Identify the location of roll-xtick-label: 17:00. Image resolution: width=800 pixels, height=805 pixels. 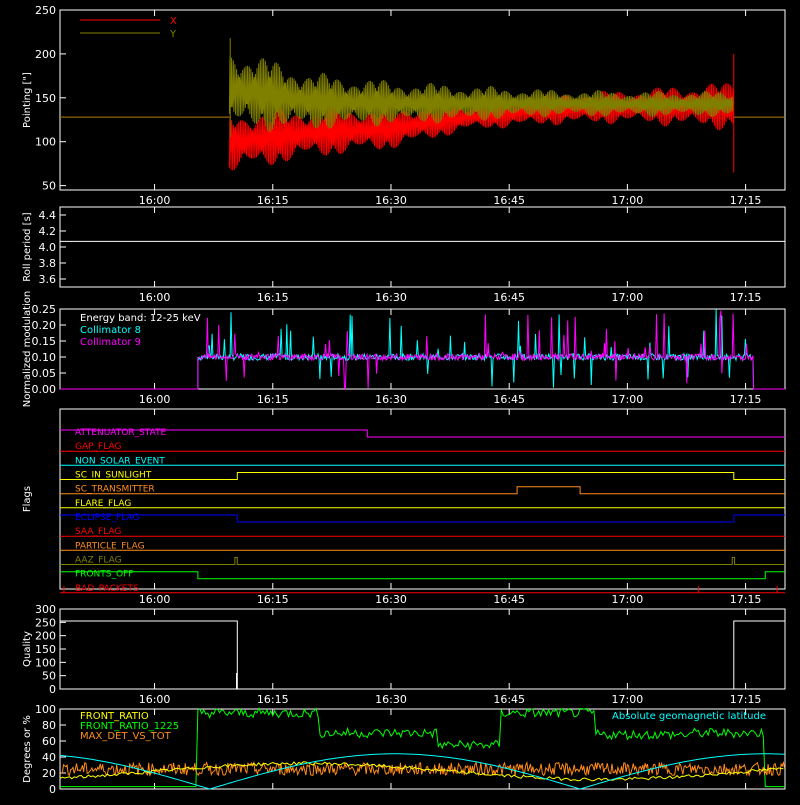
(628, 297).